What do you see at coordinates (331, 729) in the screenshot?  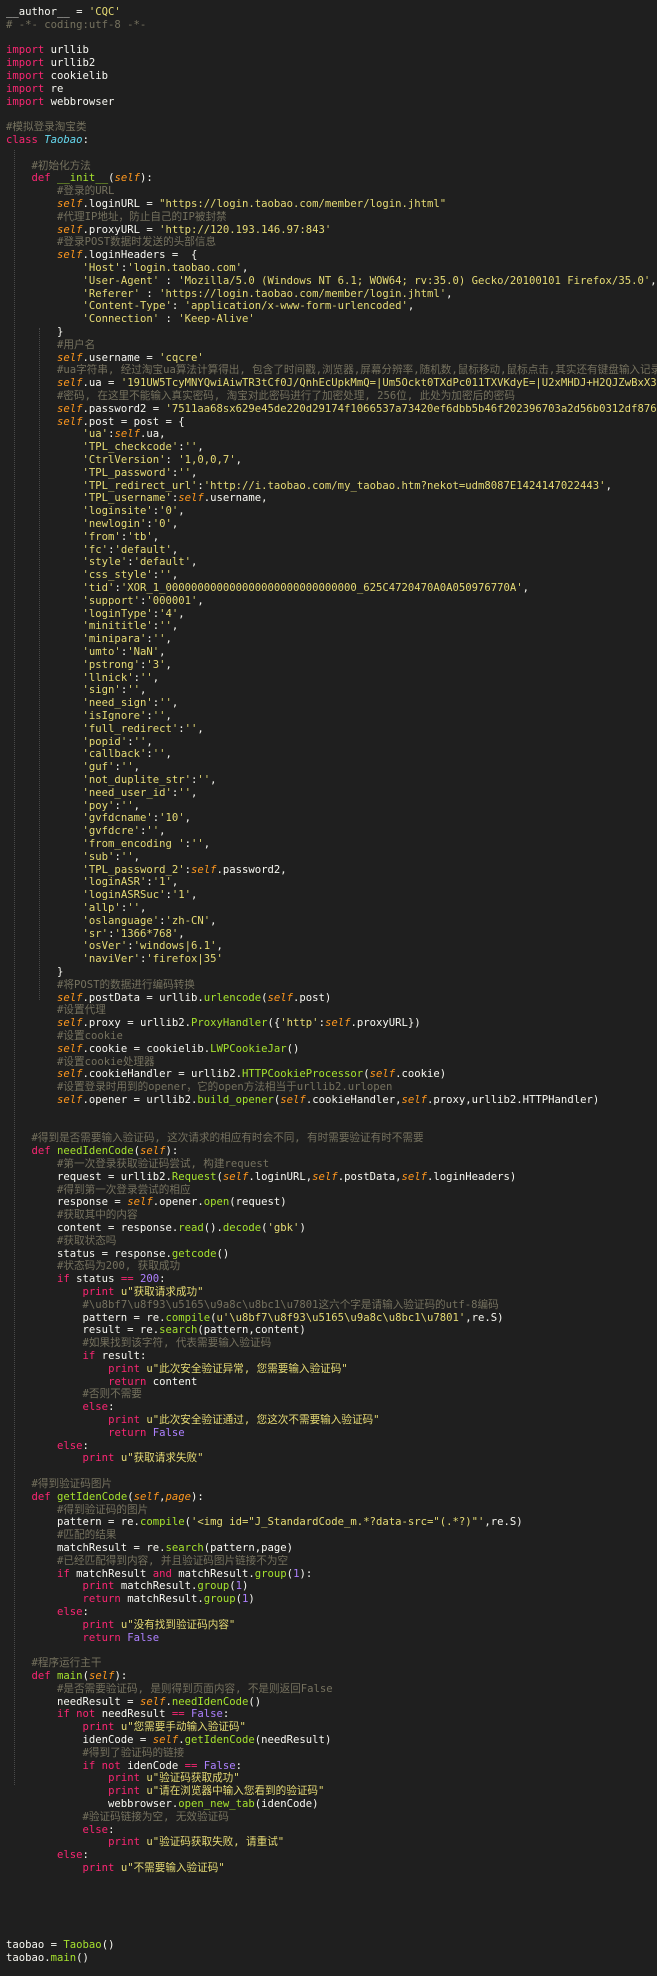 I see `code-line: 'full_redirect':'',` at bounding box center [331, 729].